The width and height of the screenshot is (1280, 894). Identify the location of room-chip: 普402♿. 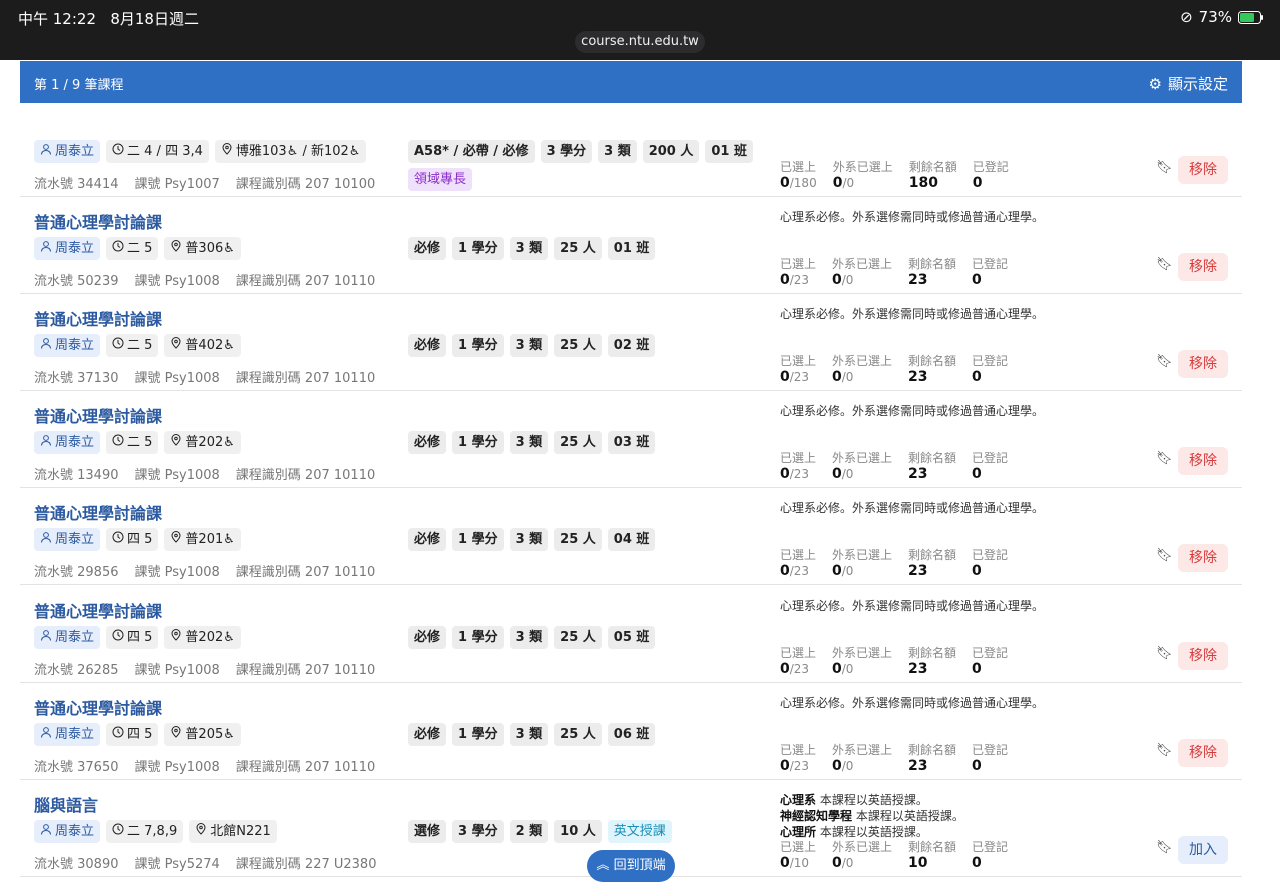
(202, 345).